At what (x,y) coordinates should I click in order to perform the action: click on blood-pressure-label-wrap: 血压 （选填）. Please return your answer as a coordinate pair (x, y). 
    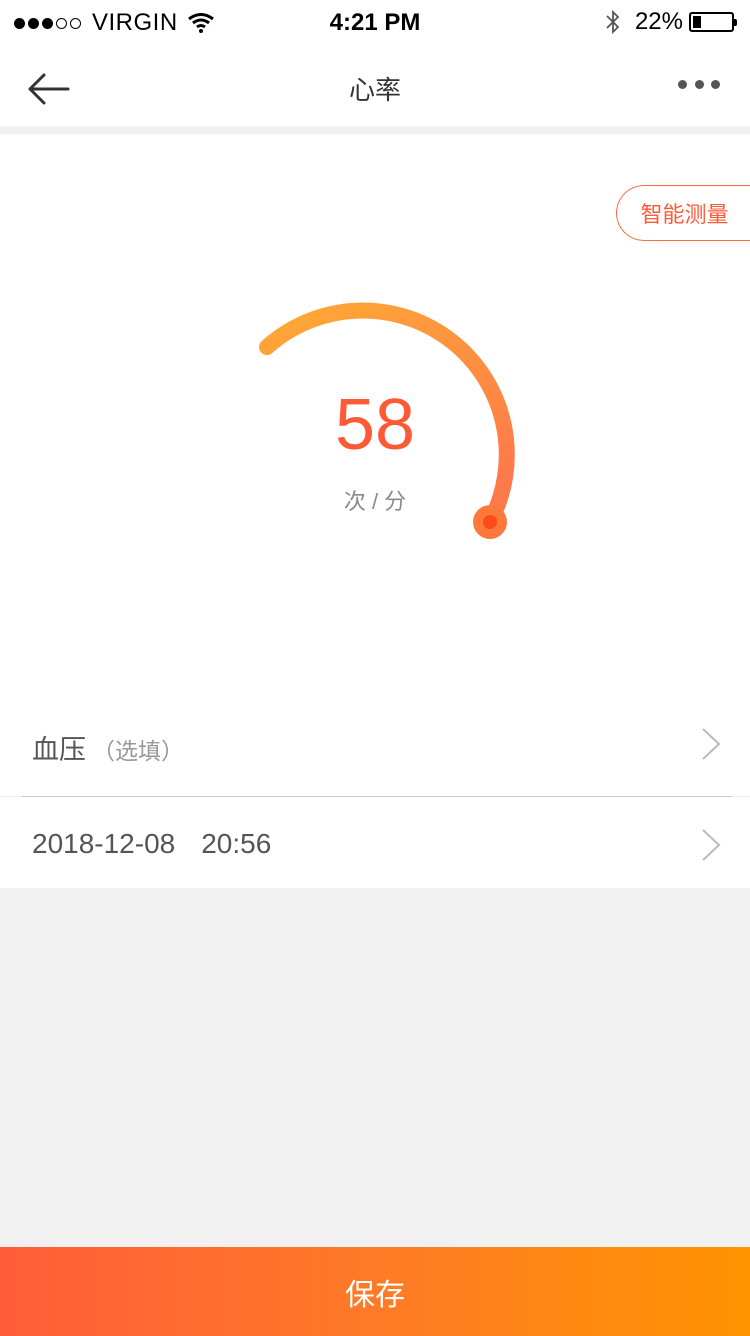
    Looking at the image, I should click on (108, 747).